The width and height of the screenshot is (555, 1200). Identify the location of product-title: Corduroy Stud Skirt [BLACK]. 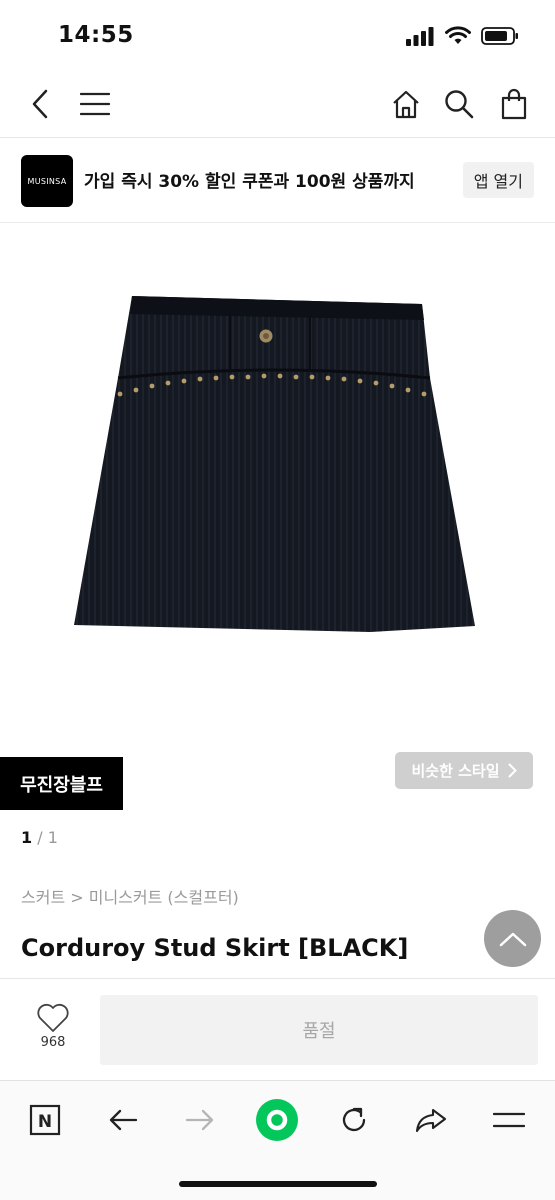
(215, 948).